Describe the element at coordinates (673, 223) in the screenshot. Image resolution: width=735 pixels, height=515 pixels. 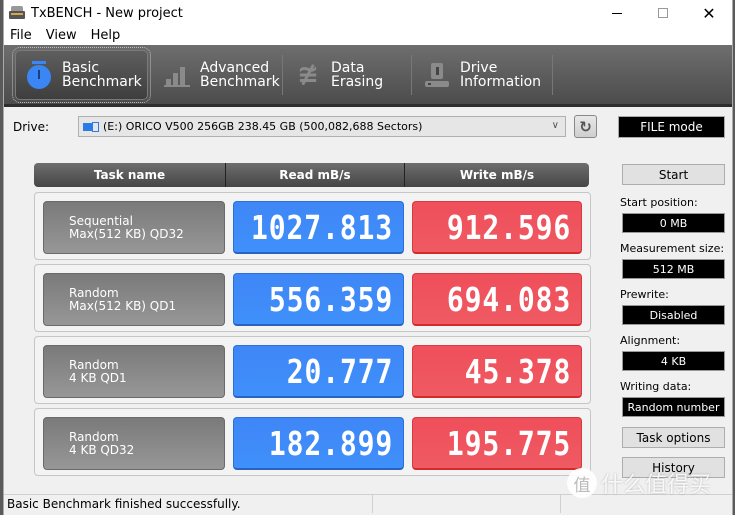
I see `start-position-field: 0 MB` at that location.